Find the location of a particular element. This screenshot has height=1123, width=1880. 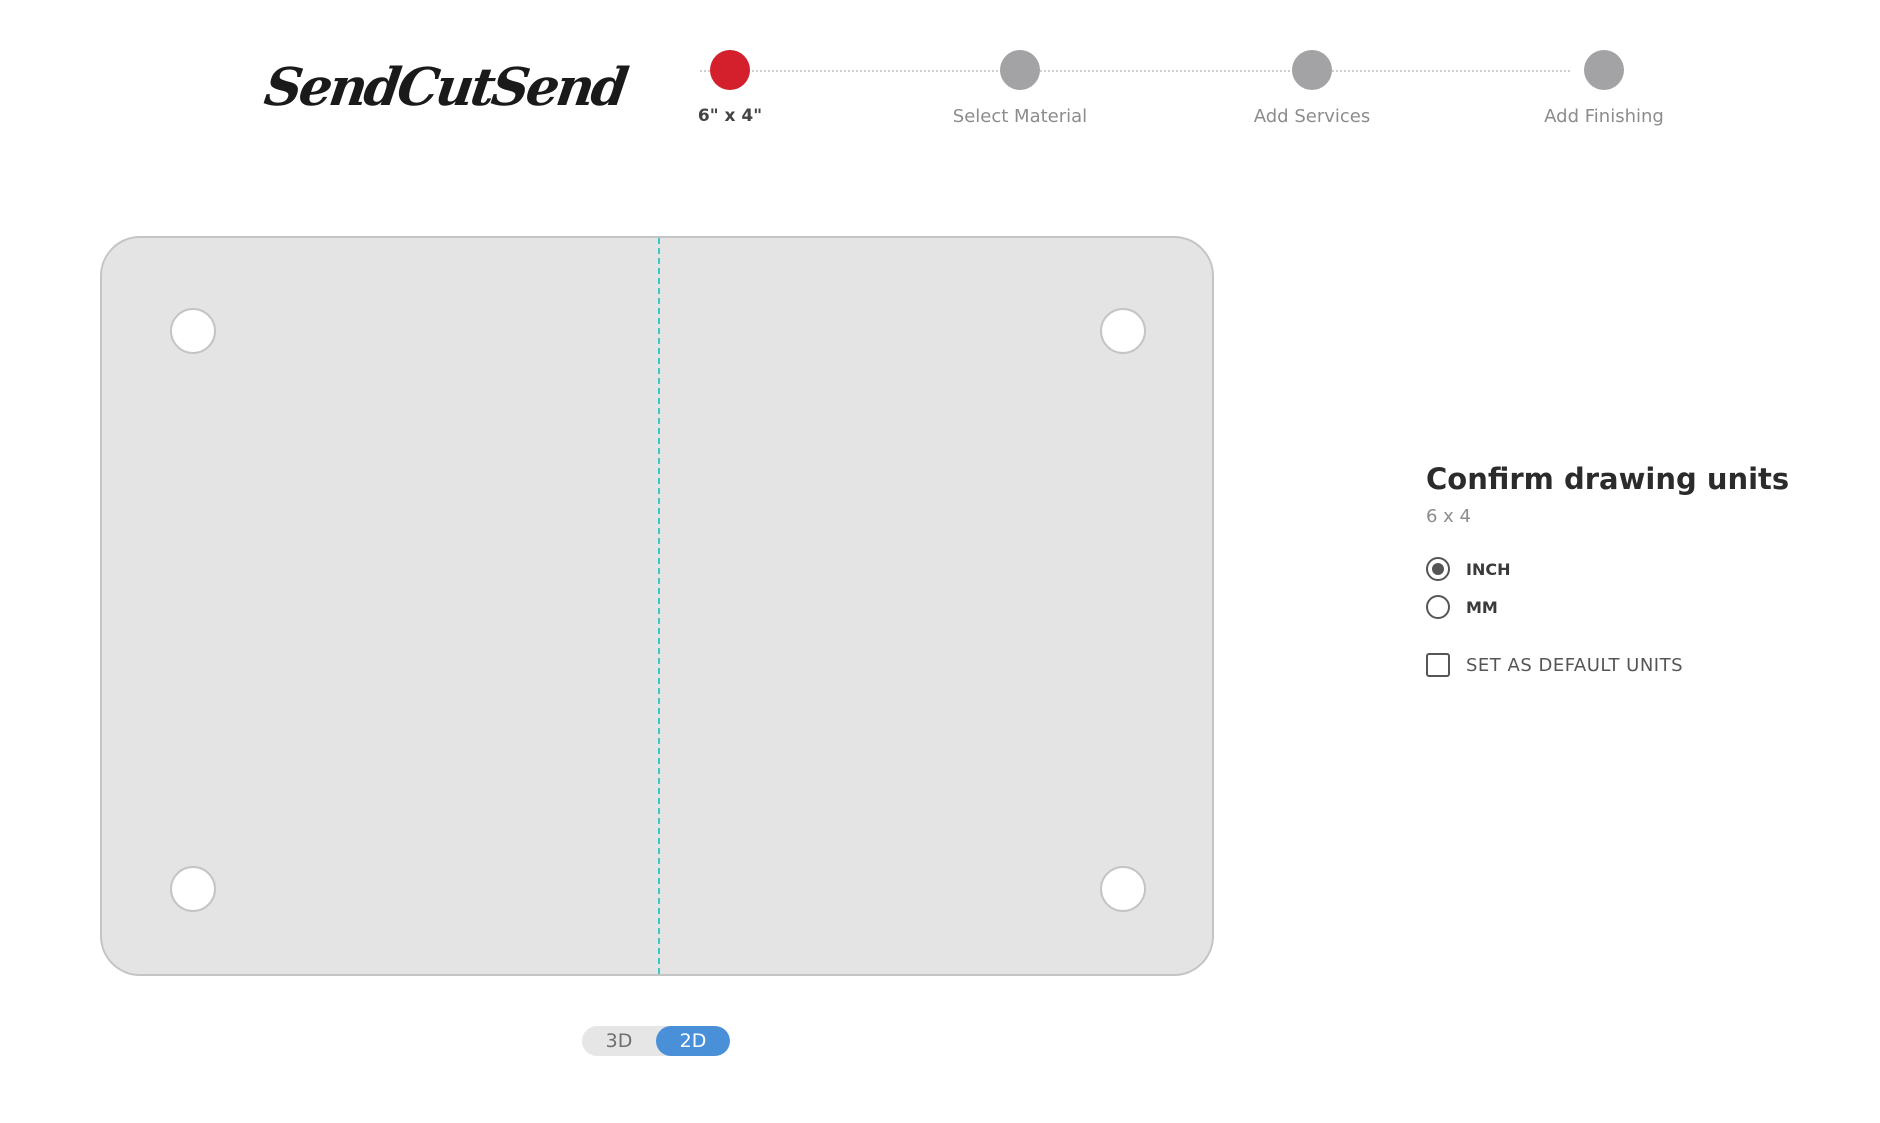

mounting-hole-top-left is located at coordinates (193, 331).